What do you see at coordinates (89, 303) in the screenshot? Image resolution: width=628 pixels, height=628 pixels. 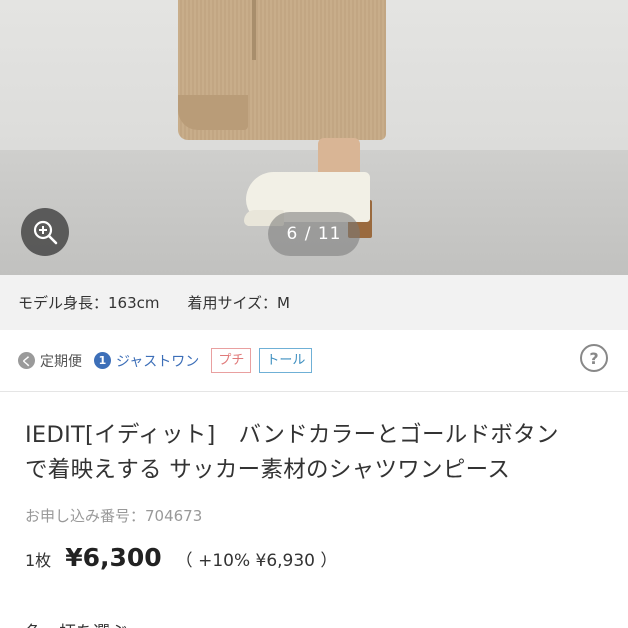 I see `model-height: モデル身長：163cm` at bounding box center [89, 303].